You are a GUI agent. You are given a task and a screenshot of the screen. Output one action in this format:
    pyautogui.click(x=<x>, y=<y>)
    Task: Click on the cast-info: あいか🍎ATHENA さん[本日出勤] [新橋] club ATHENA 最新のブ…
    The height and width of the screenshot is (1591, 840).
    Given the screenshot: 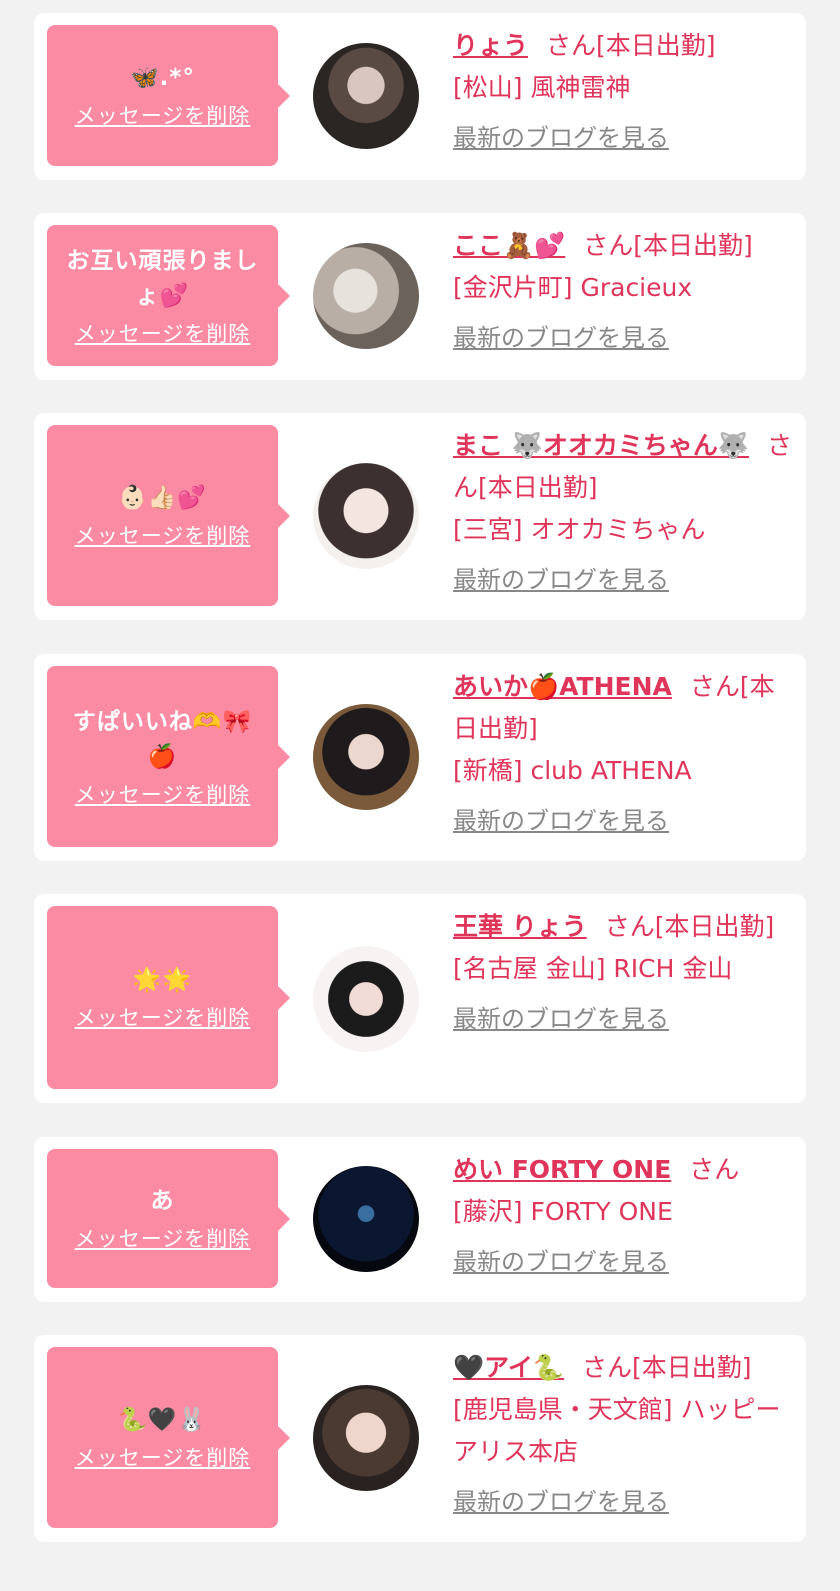 What is the action you would take?
    pyautogui.click(x=622, y=754)
    